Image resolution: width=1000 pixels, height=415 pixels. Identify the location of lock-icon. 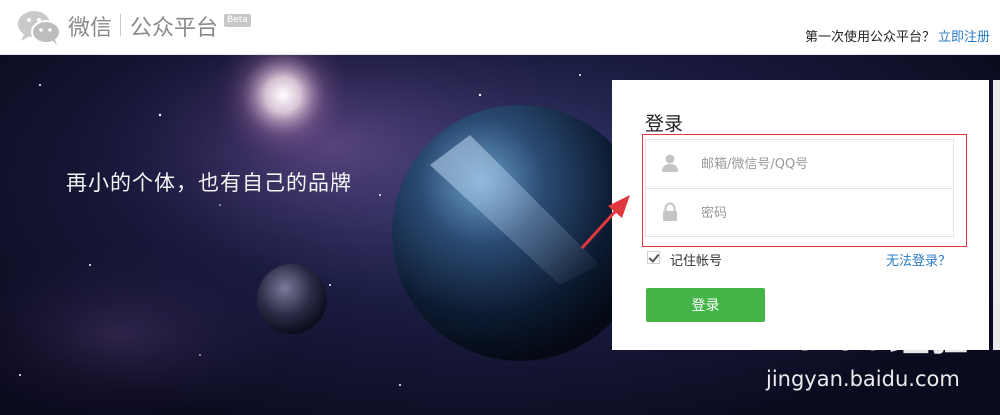
(670, 211).